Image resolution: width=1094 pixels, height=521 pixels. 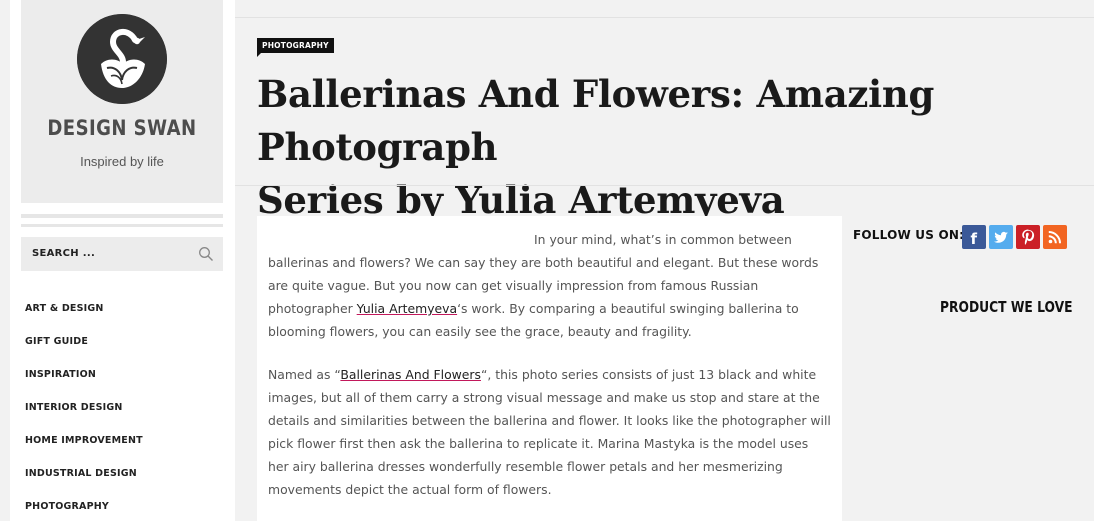 I want to click on twitter-icon, so click(x=1001, y=237).